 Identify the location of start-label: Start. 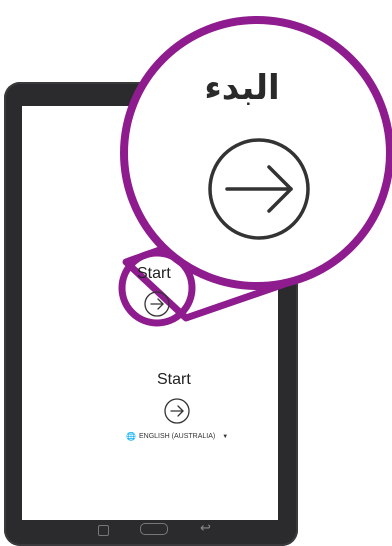
(174, 379).